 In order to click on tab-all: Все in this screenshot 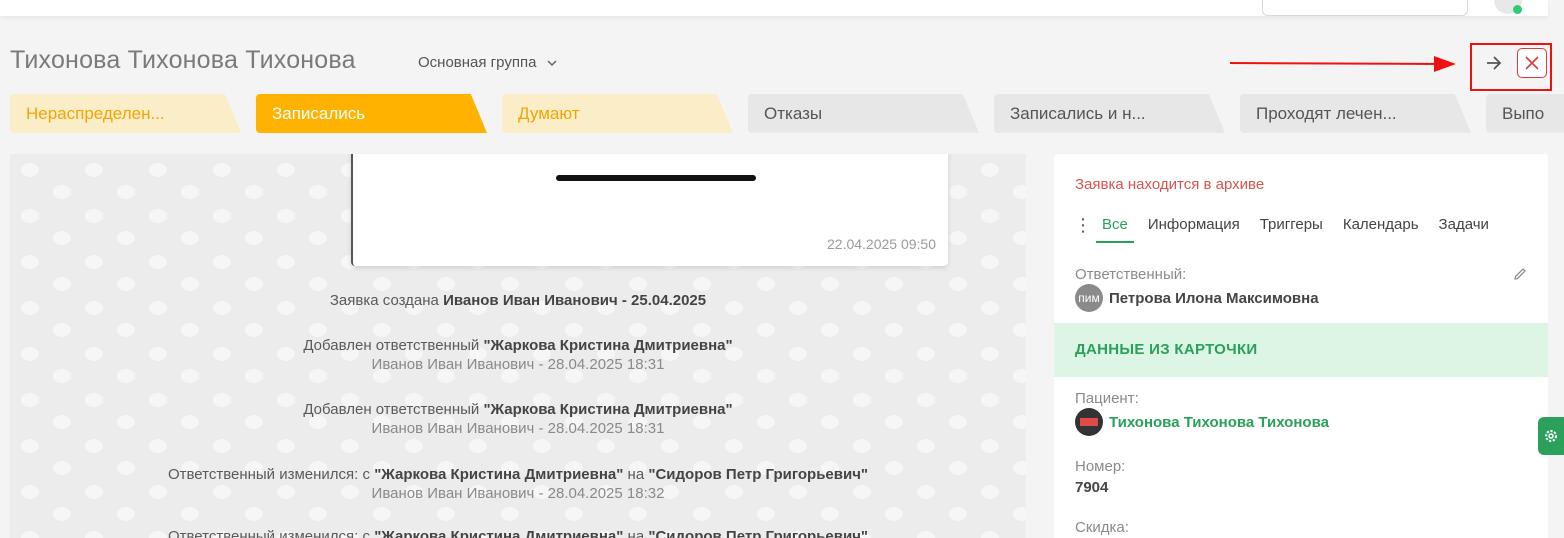, I will do `click(1115, 228)`.